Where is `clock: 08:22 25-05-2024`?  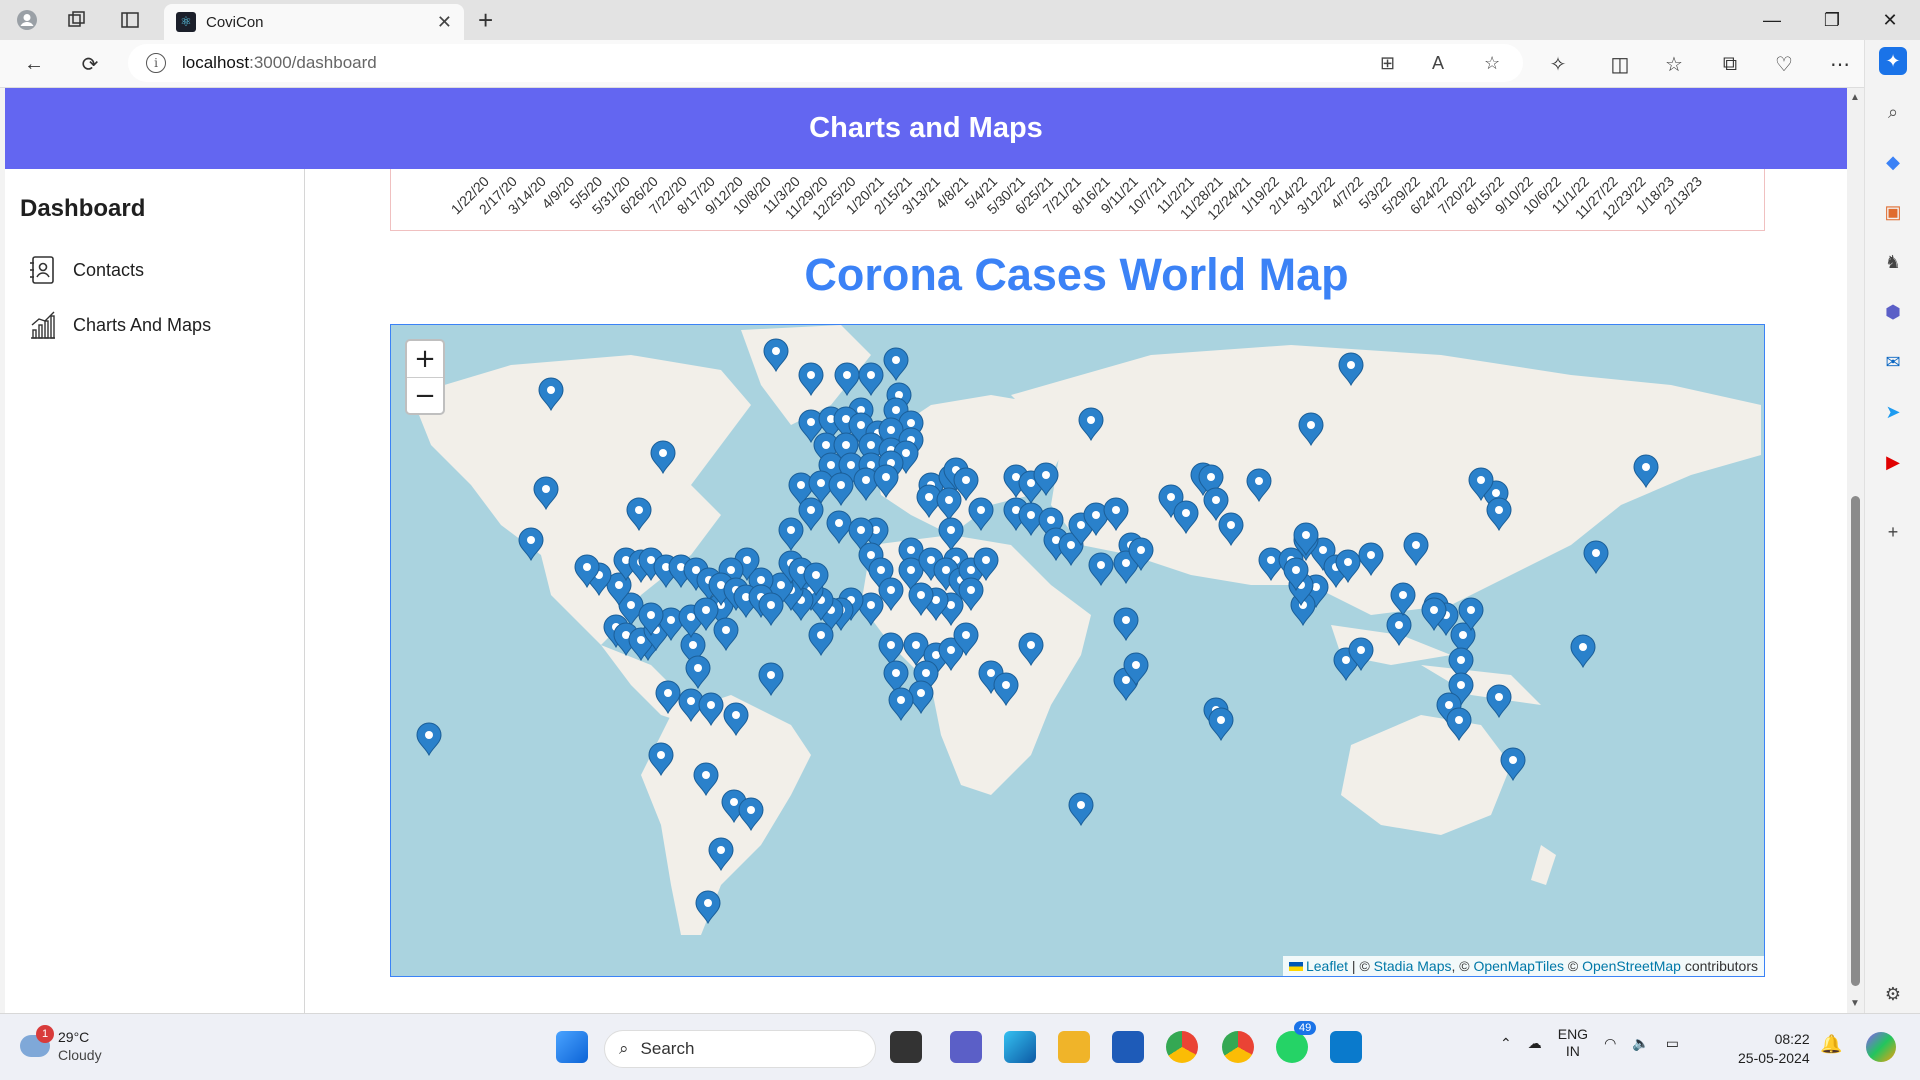
clock: 08:22 25-05-2024 is located at coordinates (1774, 1049).